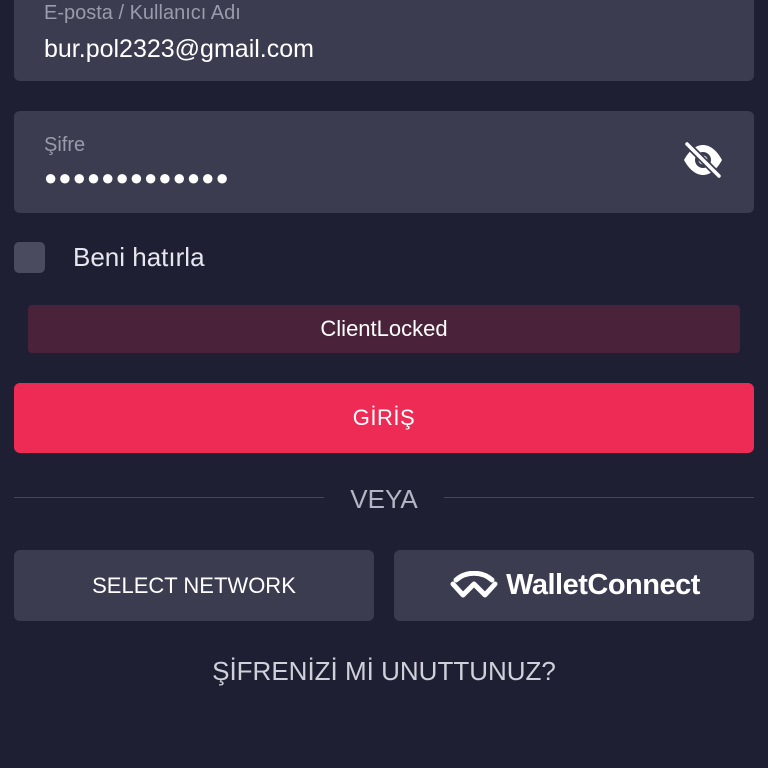  Describe the element at coordinates (603, 585) in the screenshot. I see `walletconnect-label: WalletConnect` at that location.